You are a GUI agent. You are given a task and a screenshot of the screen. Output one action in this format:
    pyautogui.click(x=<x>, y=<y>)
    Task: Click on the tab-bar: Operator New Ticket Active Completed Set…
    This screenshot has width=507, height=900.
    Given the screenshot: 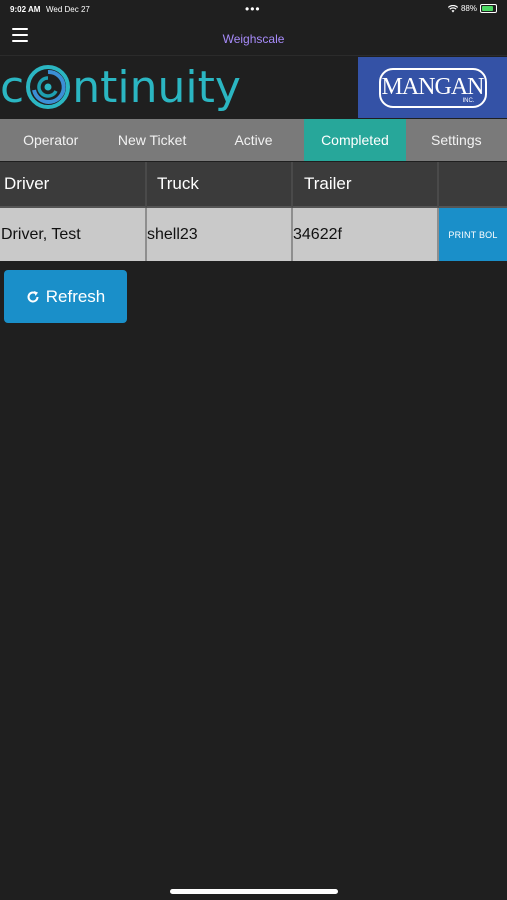 What is the action you would take?
    pyautogui.click(x=253, y=140)
    